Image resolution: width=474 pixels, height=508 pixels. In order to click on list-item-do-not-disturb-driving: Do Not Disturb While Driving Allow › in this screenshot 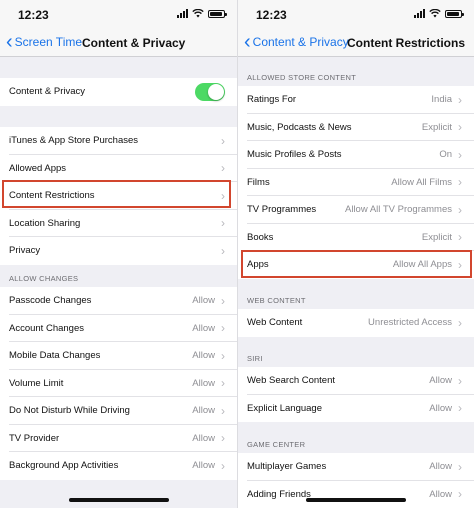, I will do `click(118, 411)`.